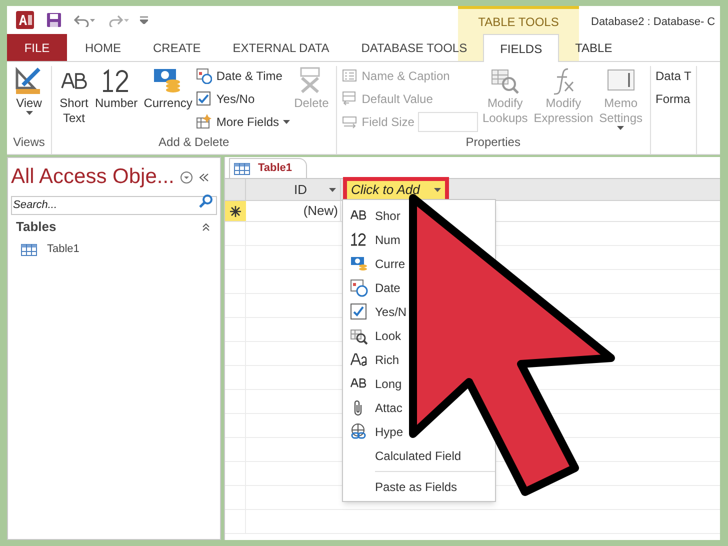 The width and height of the screenshot is (728, 546). I want to click on customize-icon, so click(144, 20).